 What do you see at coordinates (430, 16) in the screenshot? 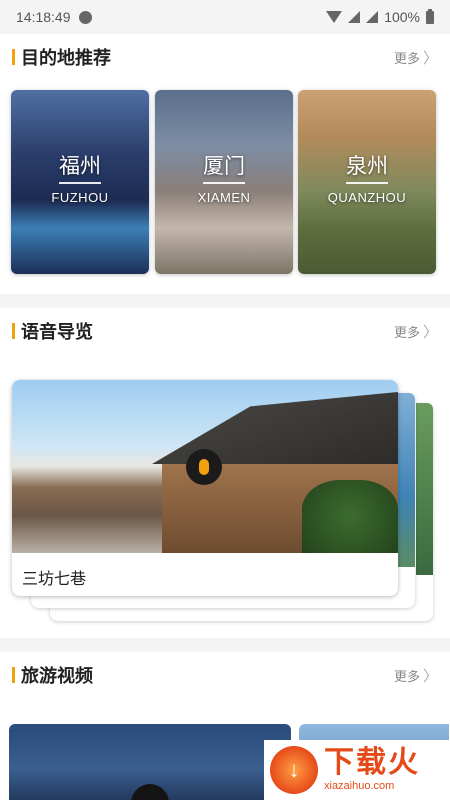
I see `battery-icon` at bounding box center [430, 16].